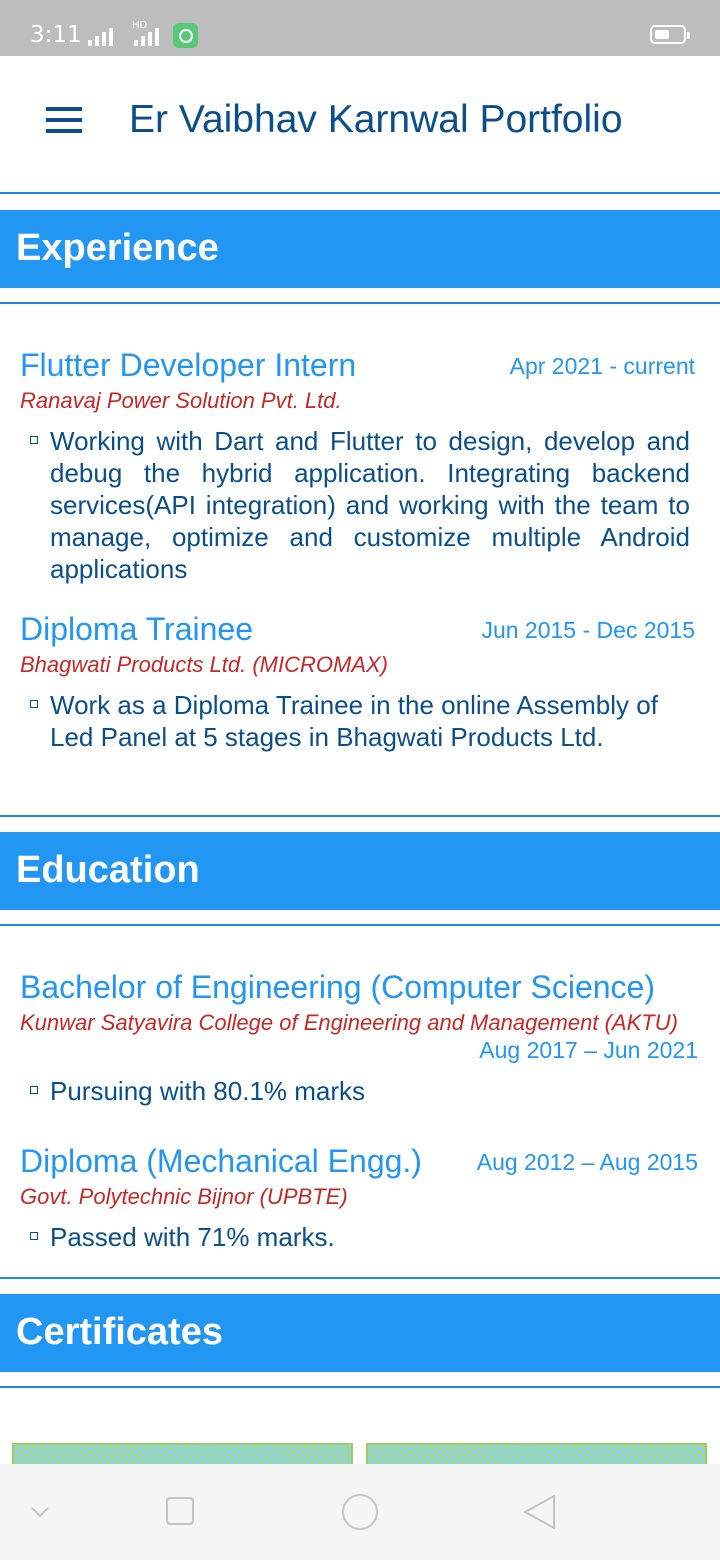  Describe the element at coordinates (360, 1333) in the screenshot. I see `section-header-certificates: Certificates` at that location.